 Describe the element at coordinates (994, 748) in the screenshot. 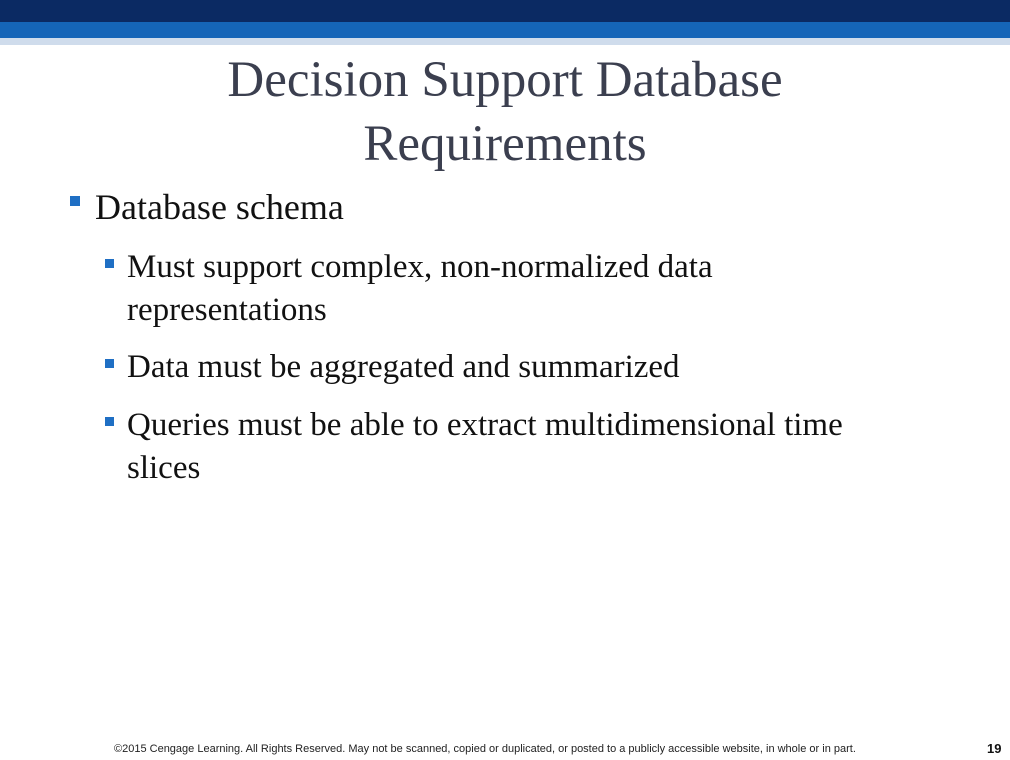

I see `page-number: 19` at that location.